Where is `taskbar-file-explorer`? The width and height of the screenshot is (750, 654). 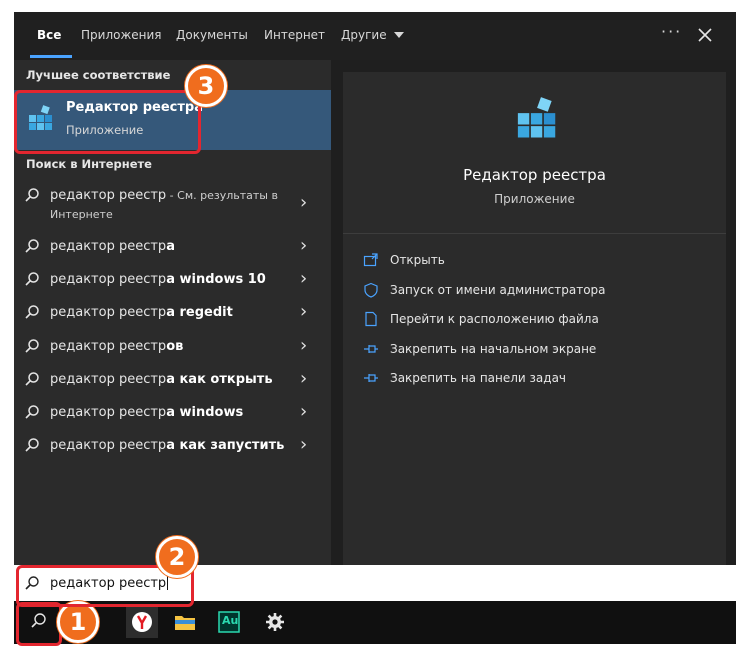
taskbar-file-explorer is located at coordinates (185, 622).